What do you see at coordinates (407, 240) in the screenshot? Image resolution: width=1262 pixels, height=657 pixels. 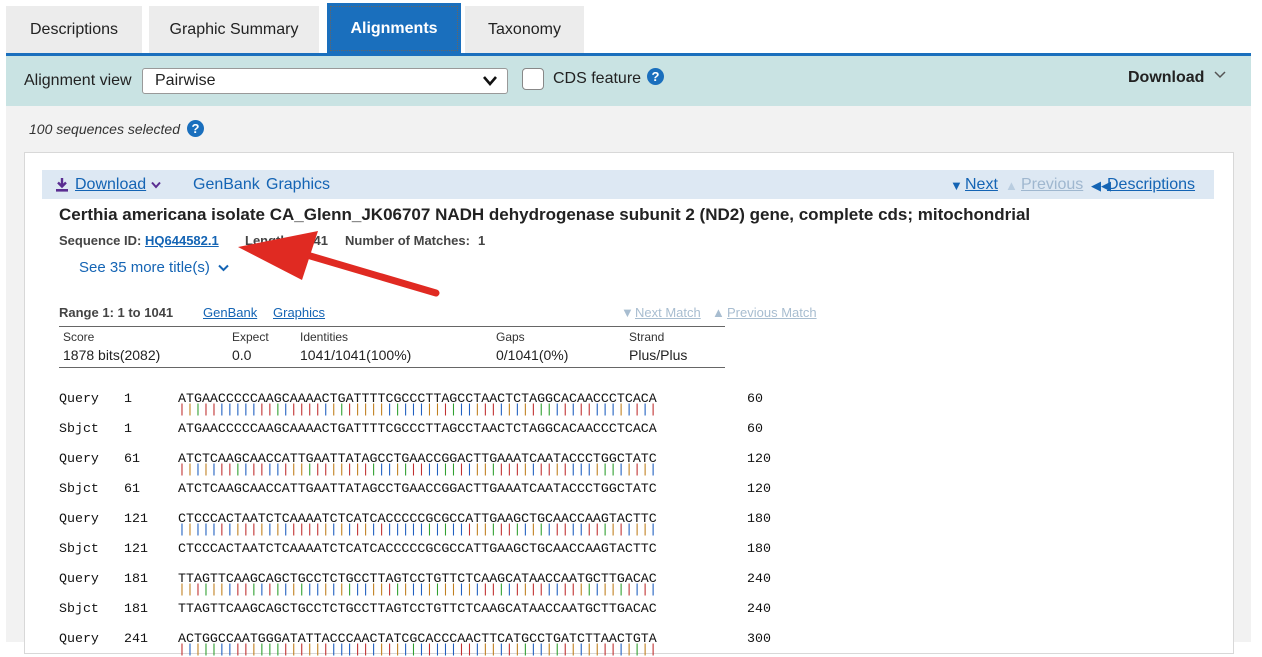 I see `number-of-matches-label: Number of Matches:` at bounding box center [407, 240].